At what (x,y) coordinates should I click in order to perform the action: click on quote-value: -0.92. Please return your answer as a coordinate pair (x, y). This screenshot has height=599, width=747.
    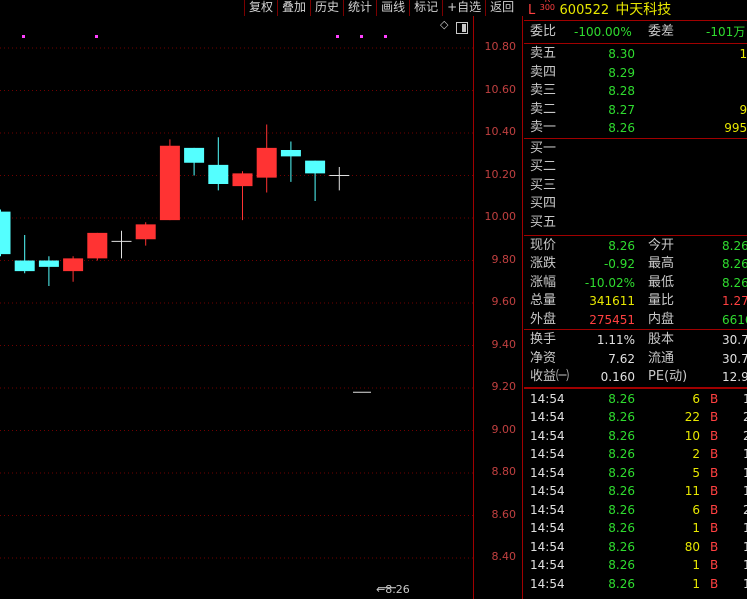
    Looking at the image, I should click on (619, 264).